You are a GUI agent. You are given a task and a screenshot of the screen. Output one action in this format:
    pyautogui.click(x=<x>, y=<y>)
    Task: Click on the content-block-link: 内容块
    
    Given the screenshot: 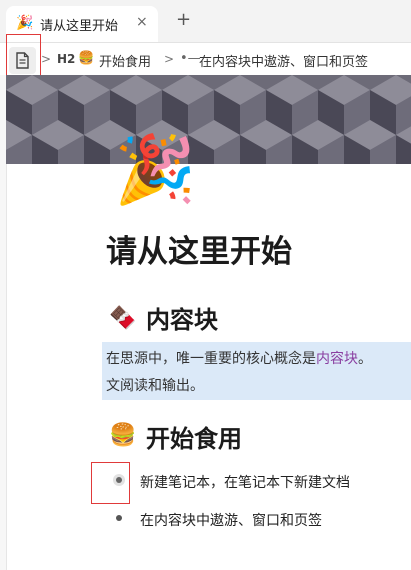 What is the action you would take?
    pyautogui.click(x=337, y=359)
    